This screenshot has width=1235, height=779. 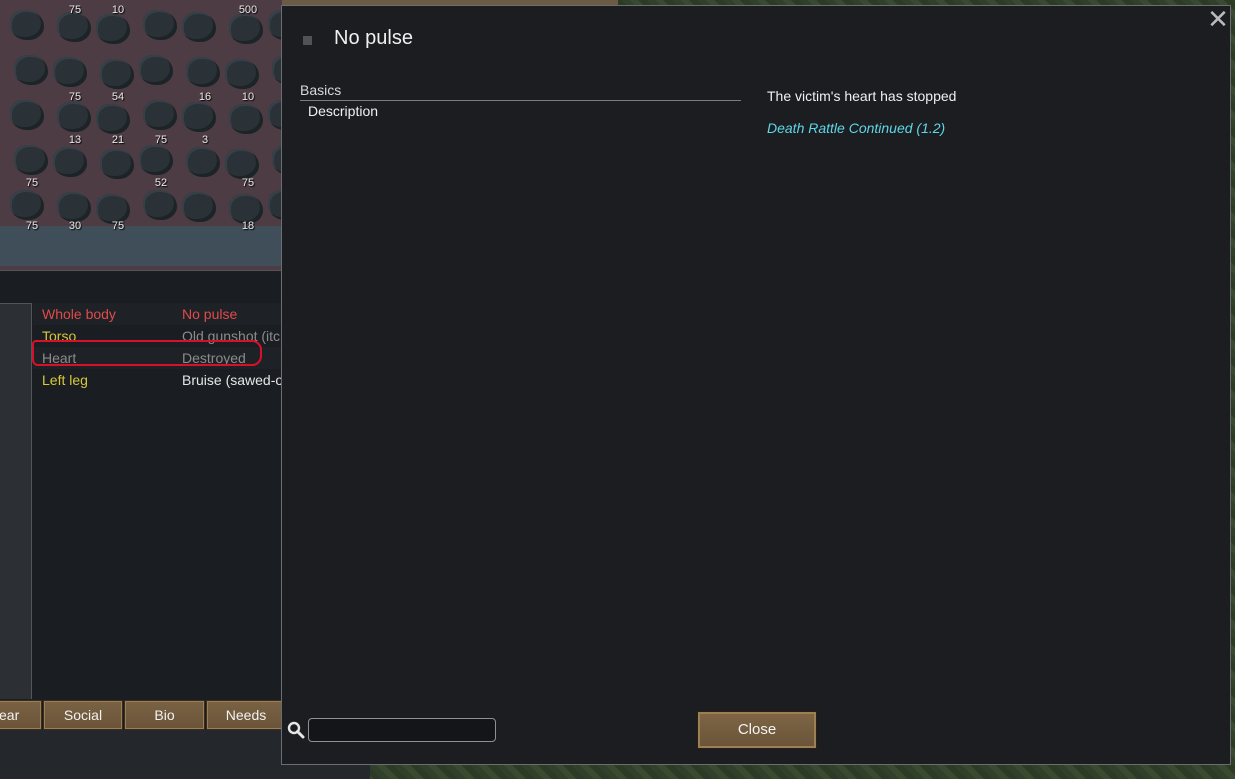 I want to click on condition-label: No pulse, so click(x=210, y=314).